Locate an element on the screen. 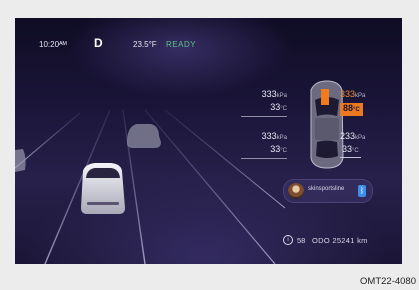  tire-temp-box: 33°C is located at coordinates (350, 151).